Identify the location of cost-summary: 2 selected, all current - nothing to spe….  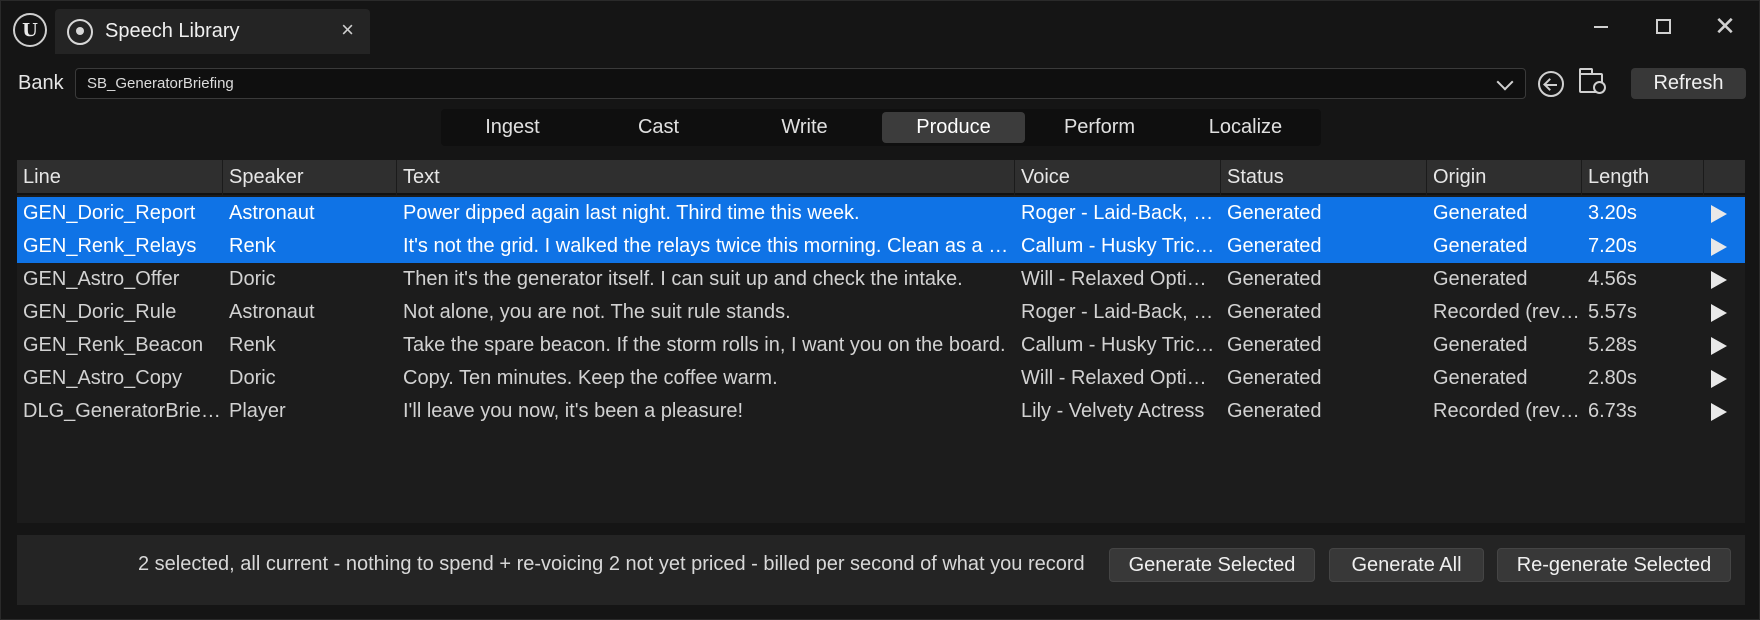
(611, 564).